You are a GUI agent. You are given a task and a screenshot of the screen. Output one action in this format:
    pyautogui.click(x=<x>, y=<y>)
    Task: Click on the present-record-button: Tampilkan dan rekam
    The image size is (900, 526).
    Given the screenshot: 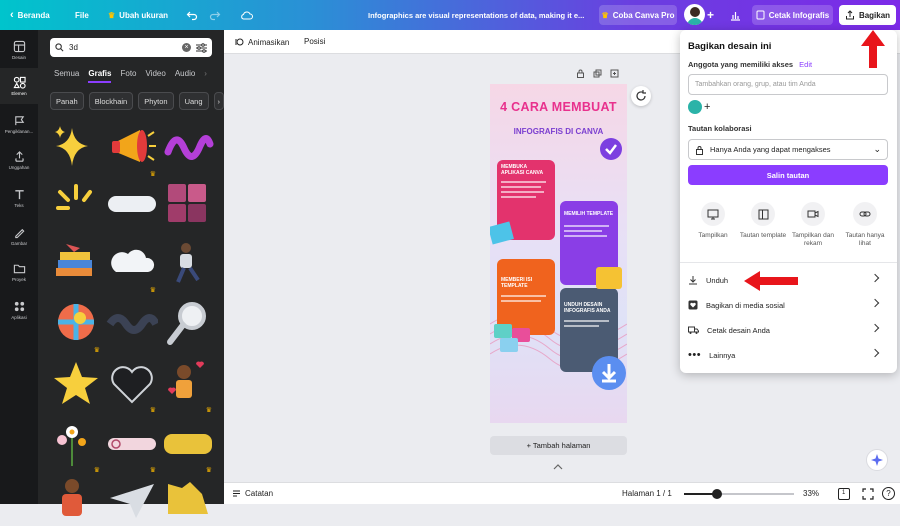 What is the action you would take?
    pyautogui.click(x=813, y=225)
    